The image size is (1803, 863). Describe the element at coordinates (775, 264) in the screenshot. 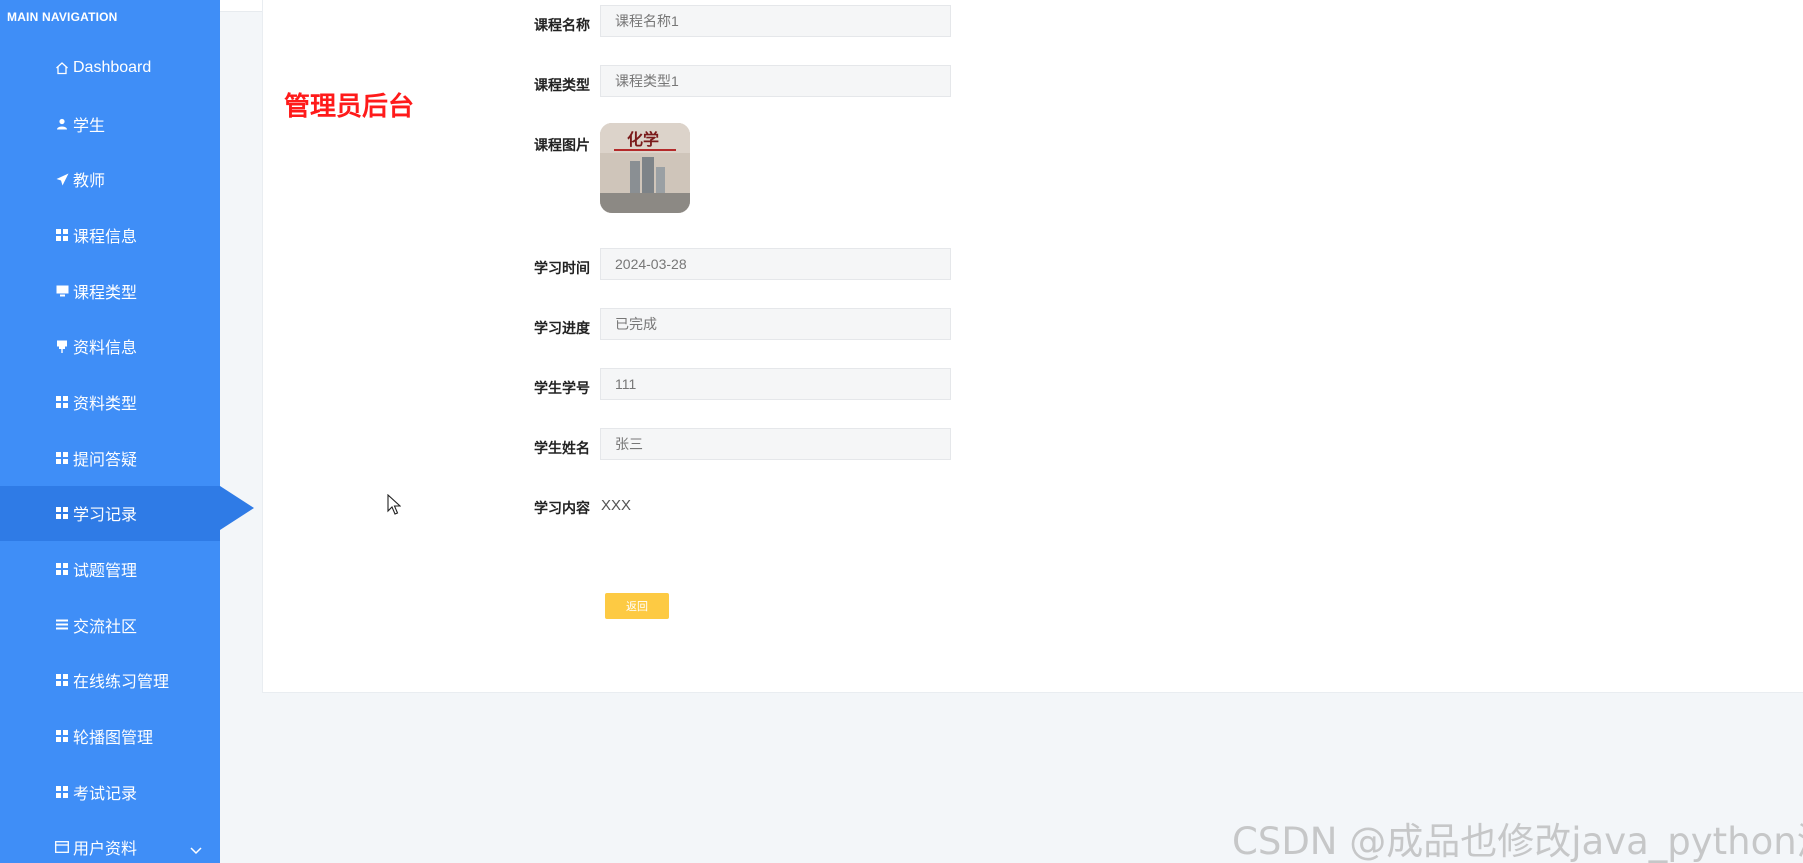

I see `study-time-field: 2024-03-28` at that location.